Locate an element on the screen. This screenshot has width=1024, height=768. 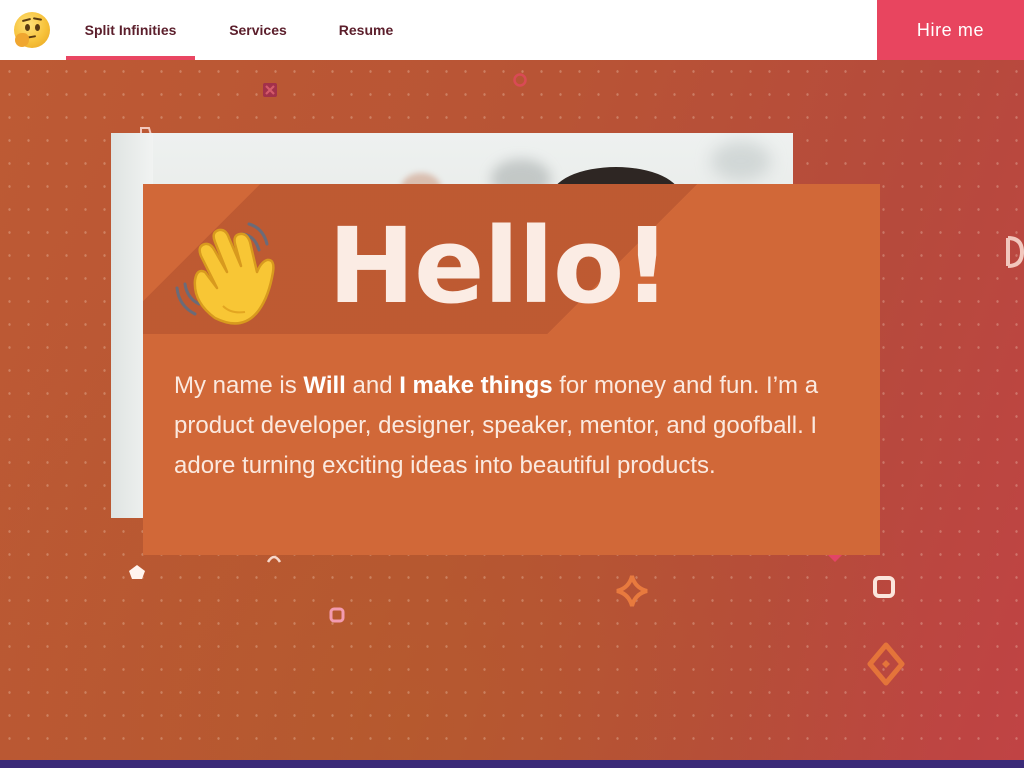
hire-me-button: Hire me is located at coordinates (950, 30).